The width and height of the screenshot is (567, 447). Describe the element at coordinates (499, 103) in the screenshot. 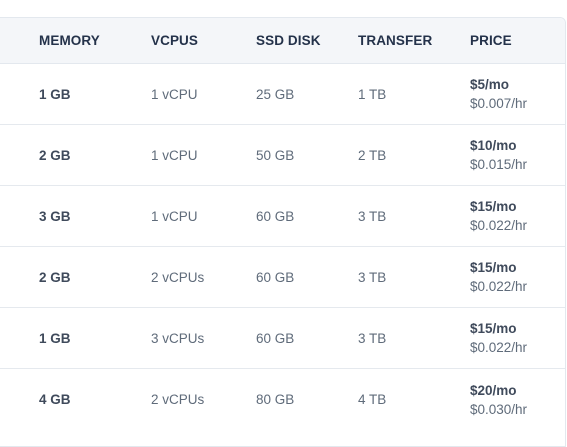

I see `price-hourly: $0.007/hr` at that location.